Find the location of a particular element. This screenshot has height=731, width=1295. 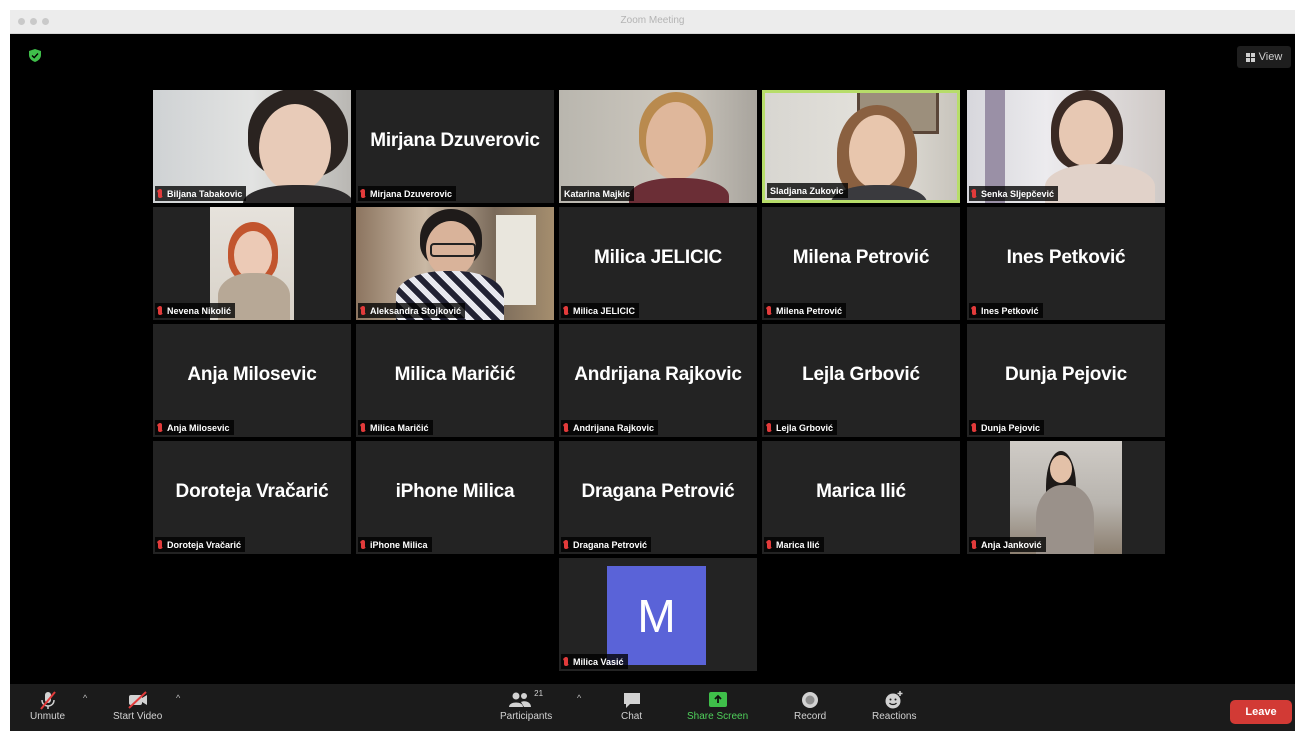

participant-name-label: iPhone Milica is located at coordinates (395, 544).